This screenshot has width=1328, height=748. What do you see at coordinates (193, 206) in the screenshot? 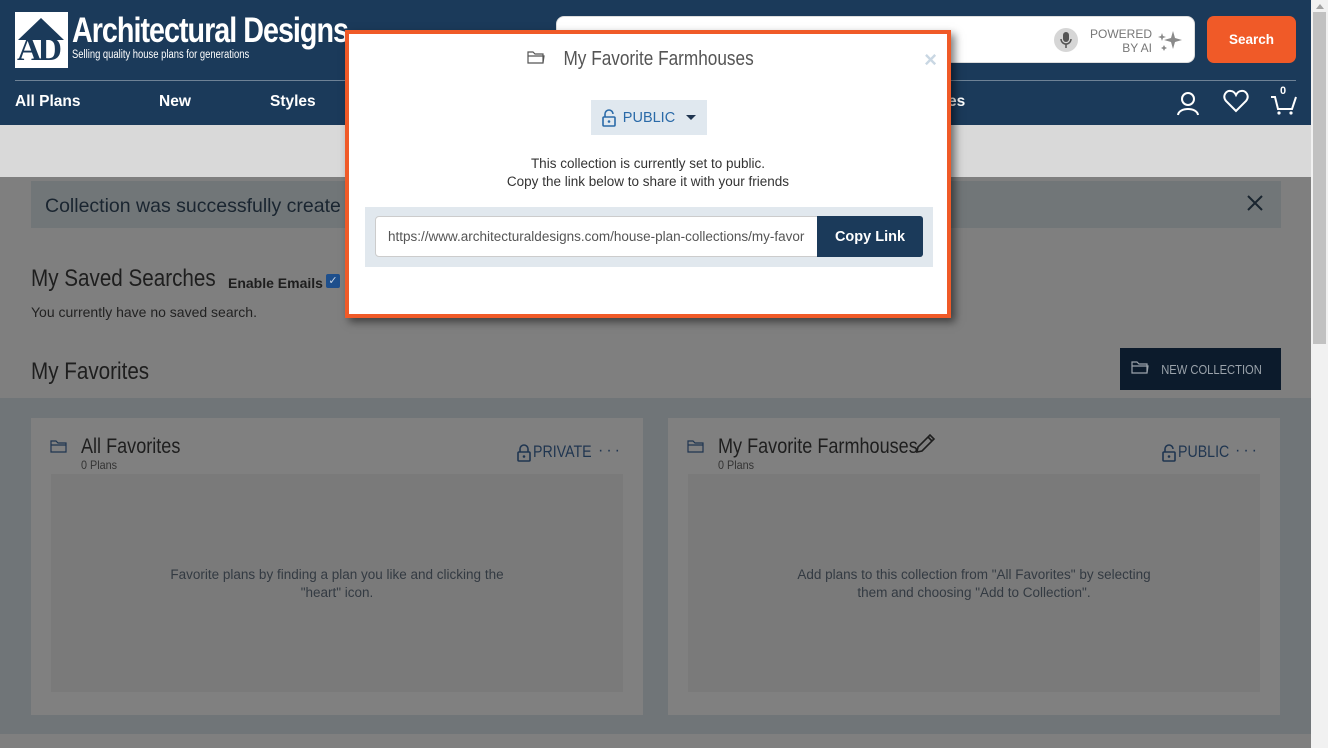
I see `alert-text: Collection was successfully create` at bounding box center [193, 206].